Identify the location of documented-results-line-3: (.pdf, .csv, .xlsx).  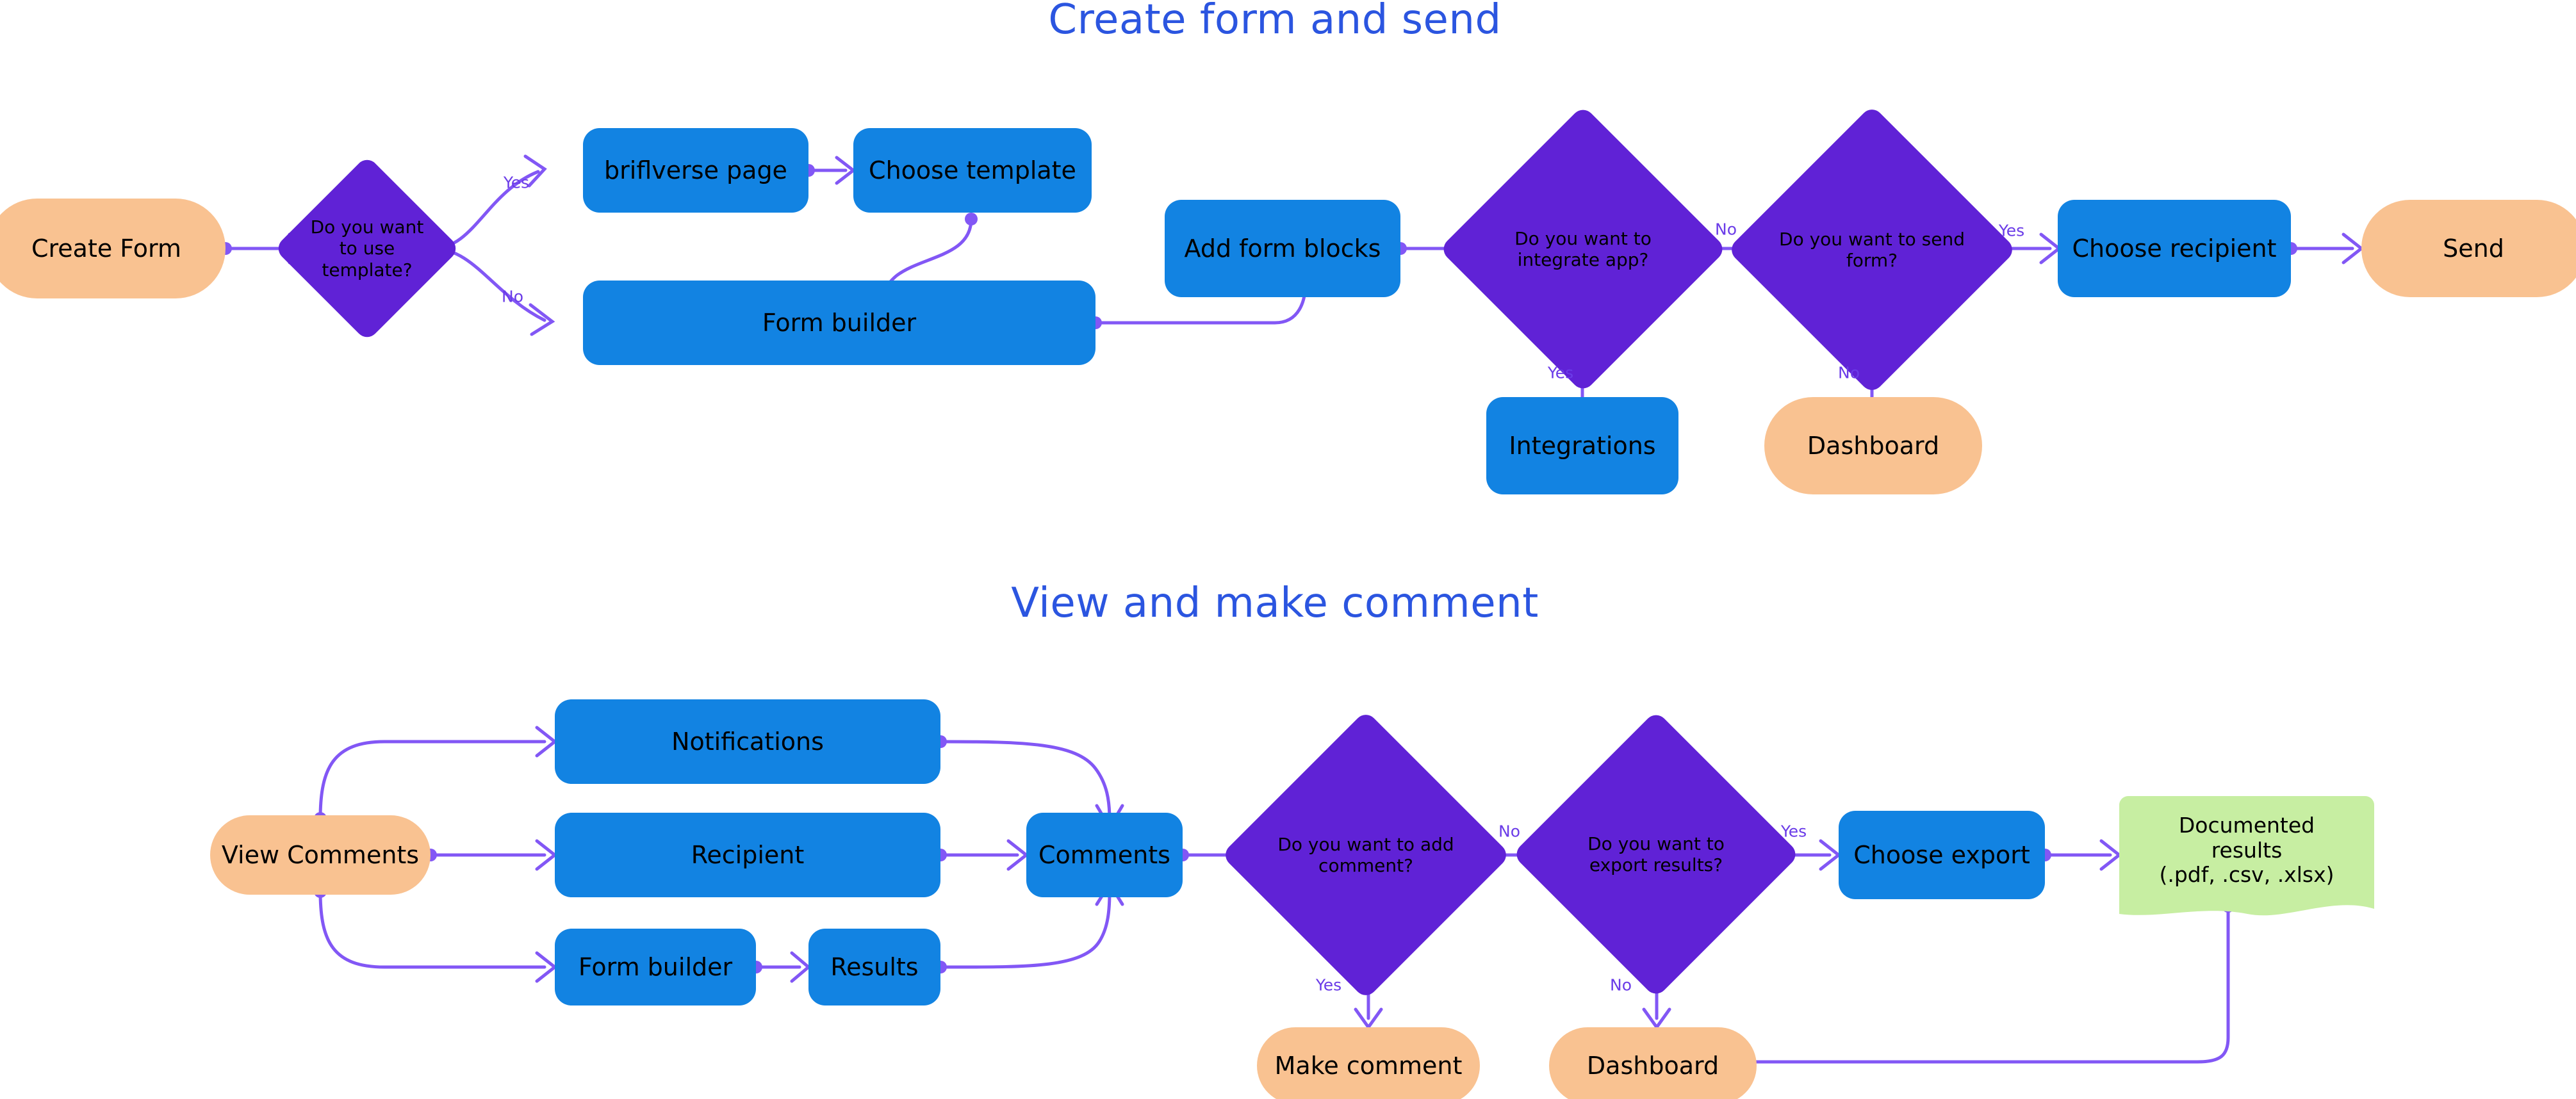
(2246, 875).